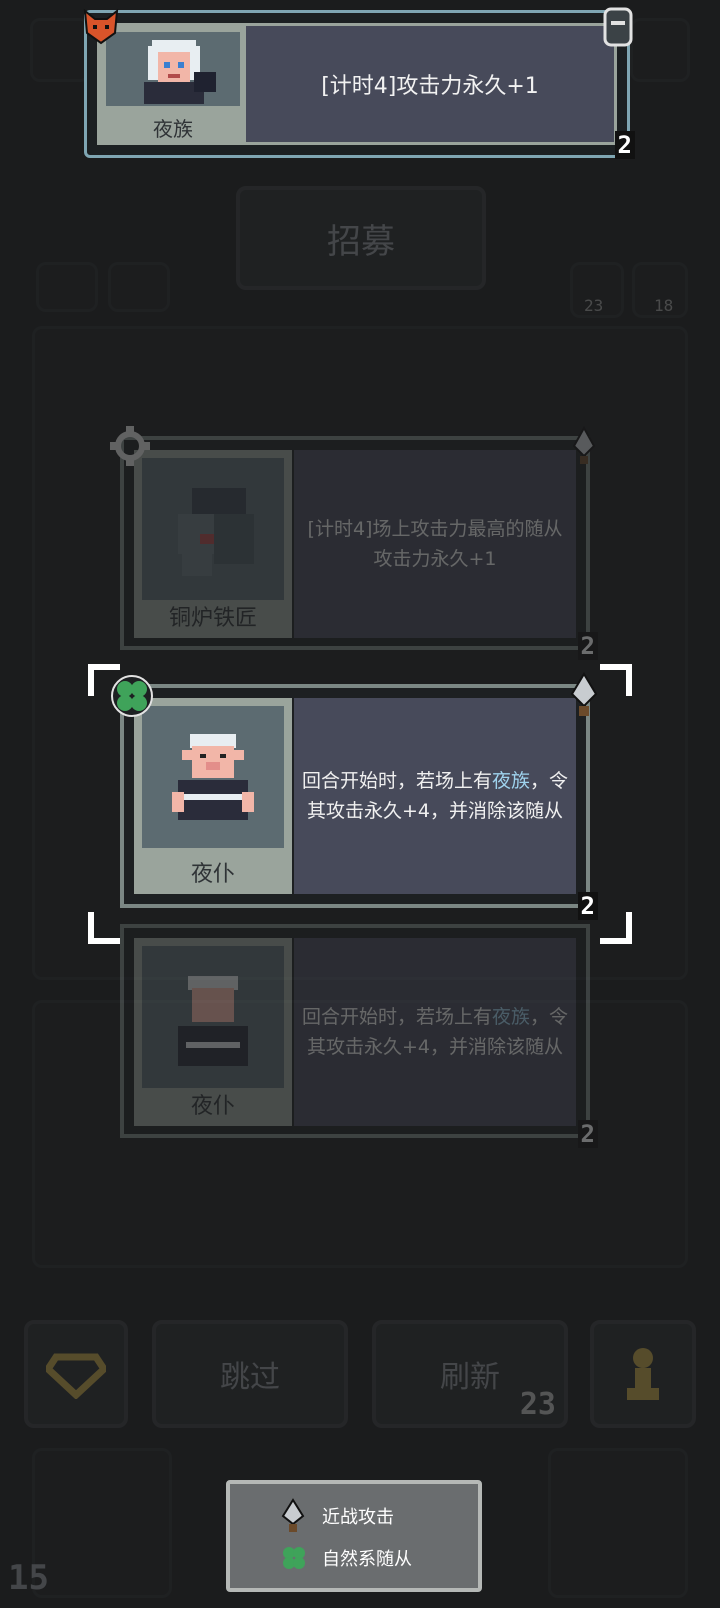 Image resolution: width=720 pixels, height=1608 pixels. I want to click on top-unit-card: 夜族 [计时4]攻击力永久+1 2, so click(358, 83).